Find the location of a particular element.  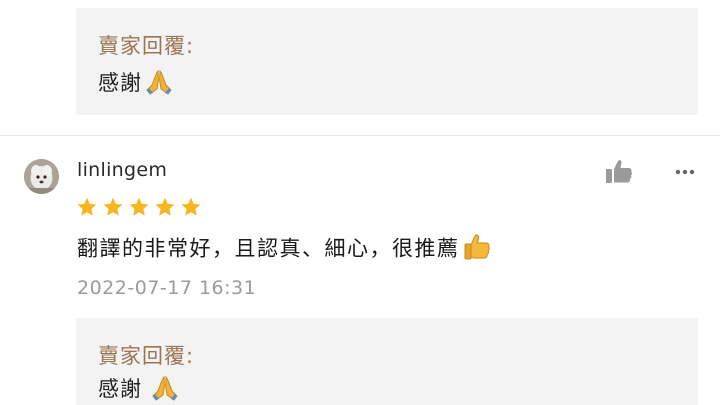

thumbs-up-emoji-icon is located at coordinates (477, 249).